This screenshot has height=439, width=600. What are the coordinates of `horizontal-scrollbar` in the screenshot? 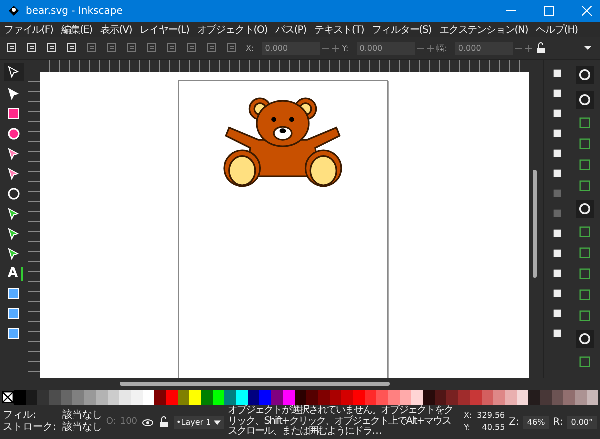 It's located at (255, 384).